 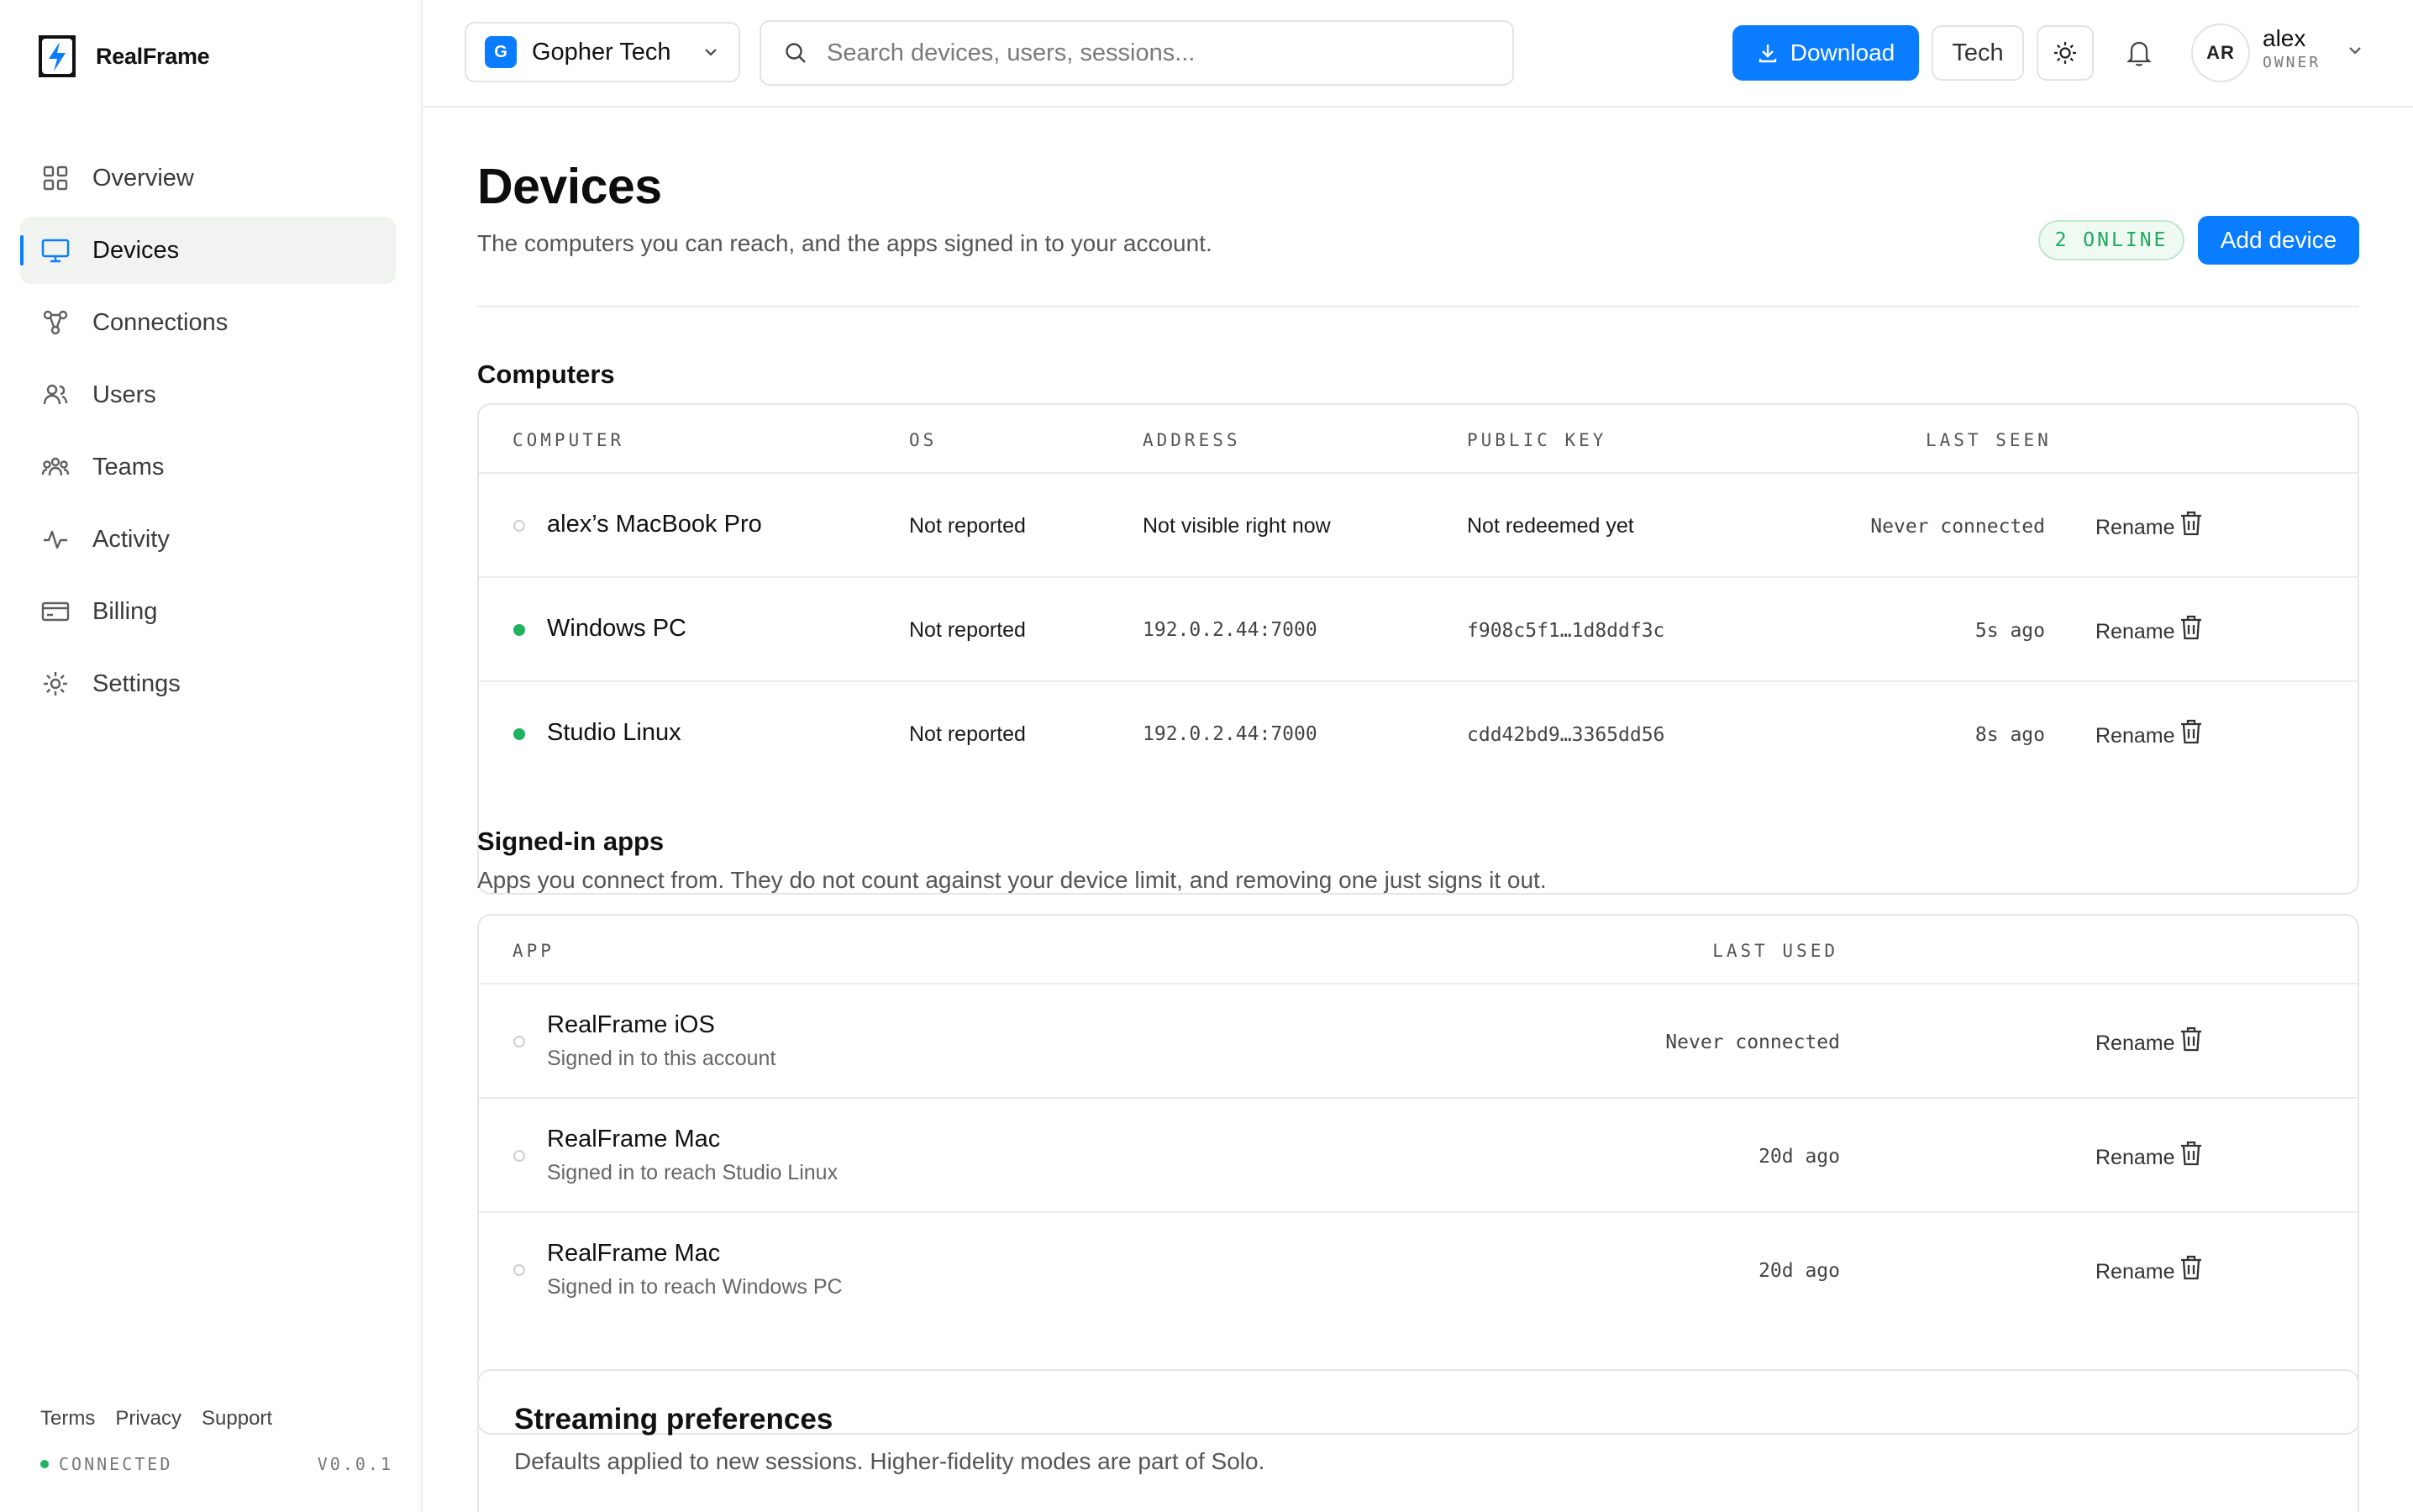 I want to click on team-icon, so click(x=55, y=467).